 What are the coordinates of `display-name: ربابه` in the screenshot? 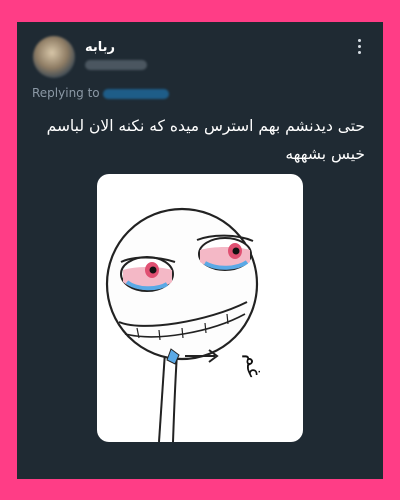 It's located at (100, 47).